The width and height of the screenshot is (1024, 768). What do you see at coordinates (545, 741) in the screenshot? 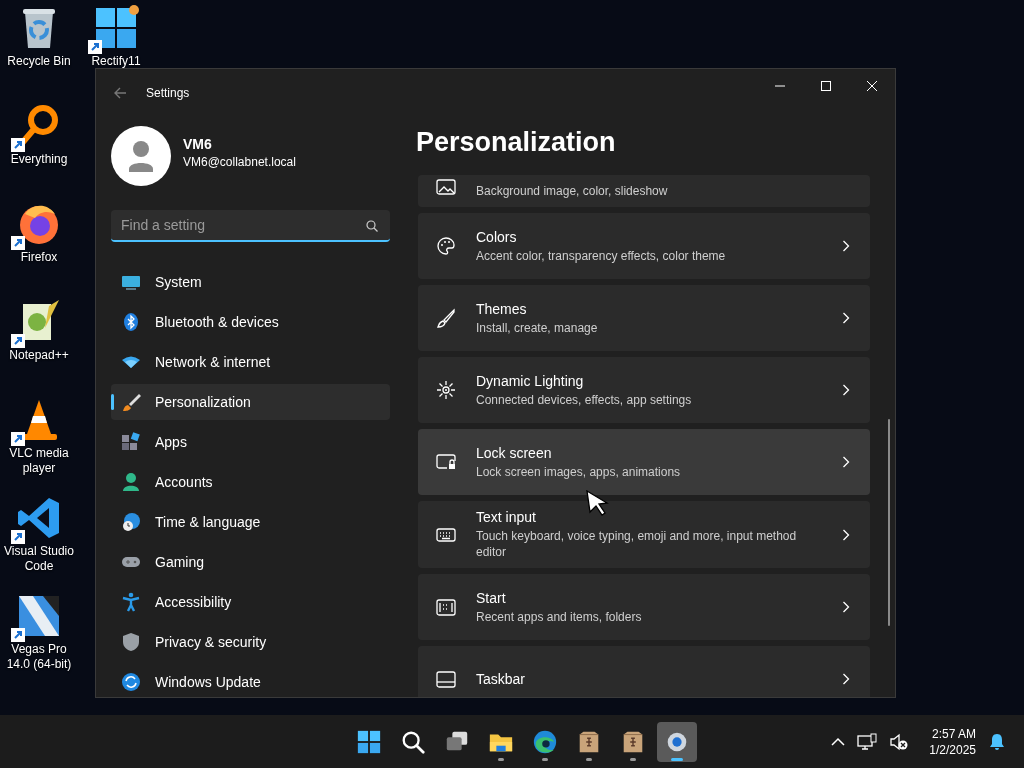
I see `edge-swirl-icon` at bounding box center [545, 741].